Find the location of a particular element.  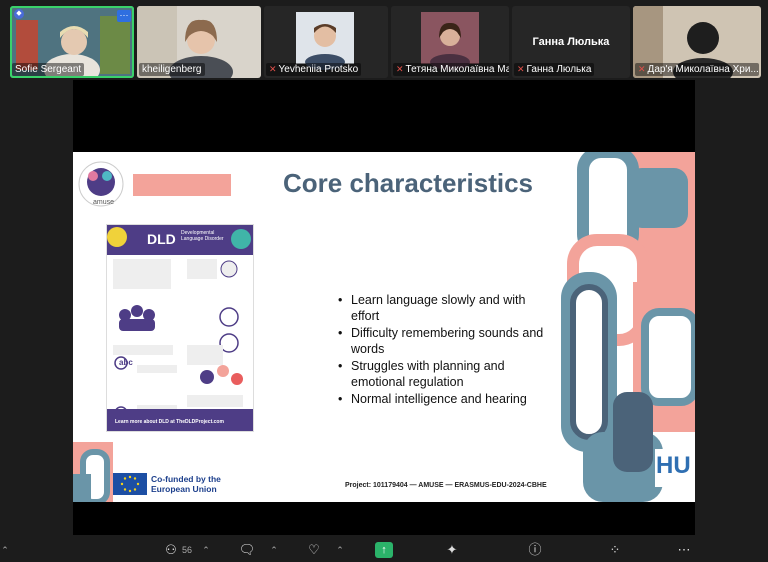

participant-tile: ✕ Yevheniia Protsko is located at coordinates (326, 42).